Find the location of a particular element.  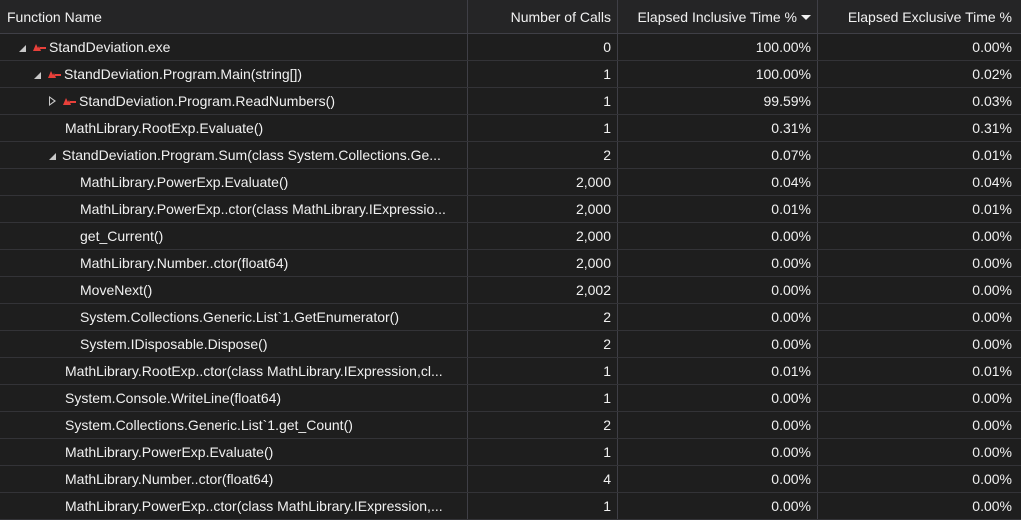

column-header-label: Function Name is located at coordinates (54, 16).